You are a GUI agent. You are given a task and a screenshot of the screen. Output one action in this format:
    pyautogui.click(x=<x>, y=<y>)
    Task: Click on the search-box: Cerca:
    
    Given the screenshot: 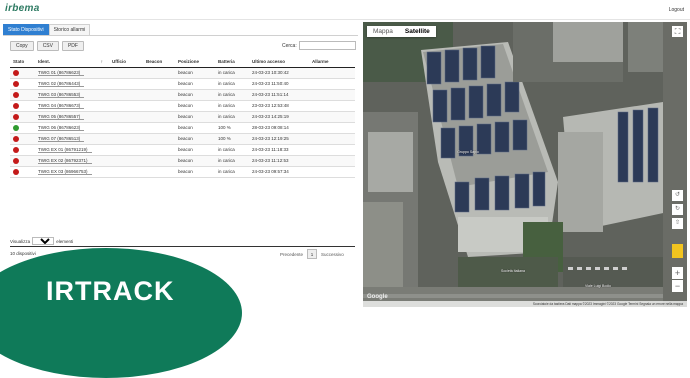 What is the action you would take?
    pyautogui.click(x=319, y=45)
    